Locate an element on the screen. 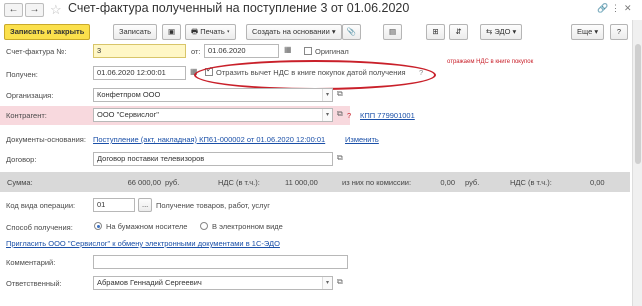  calendar-icon: ▦ is located at coordinates (288, 49).